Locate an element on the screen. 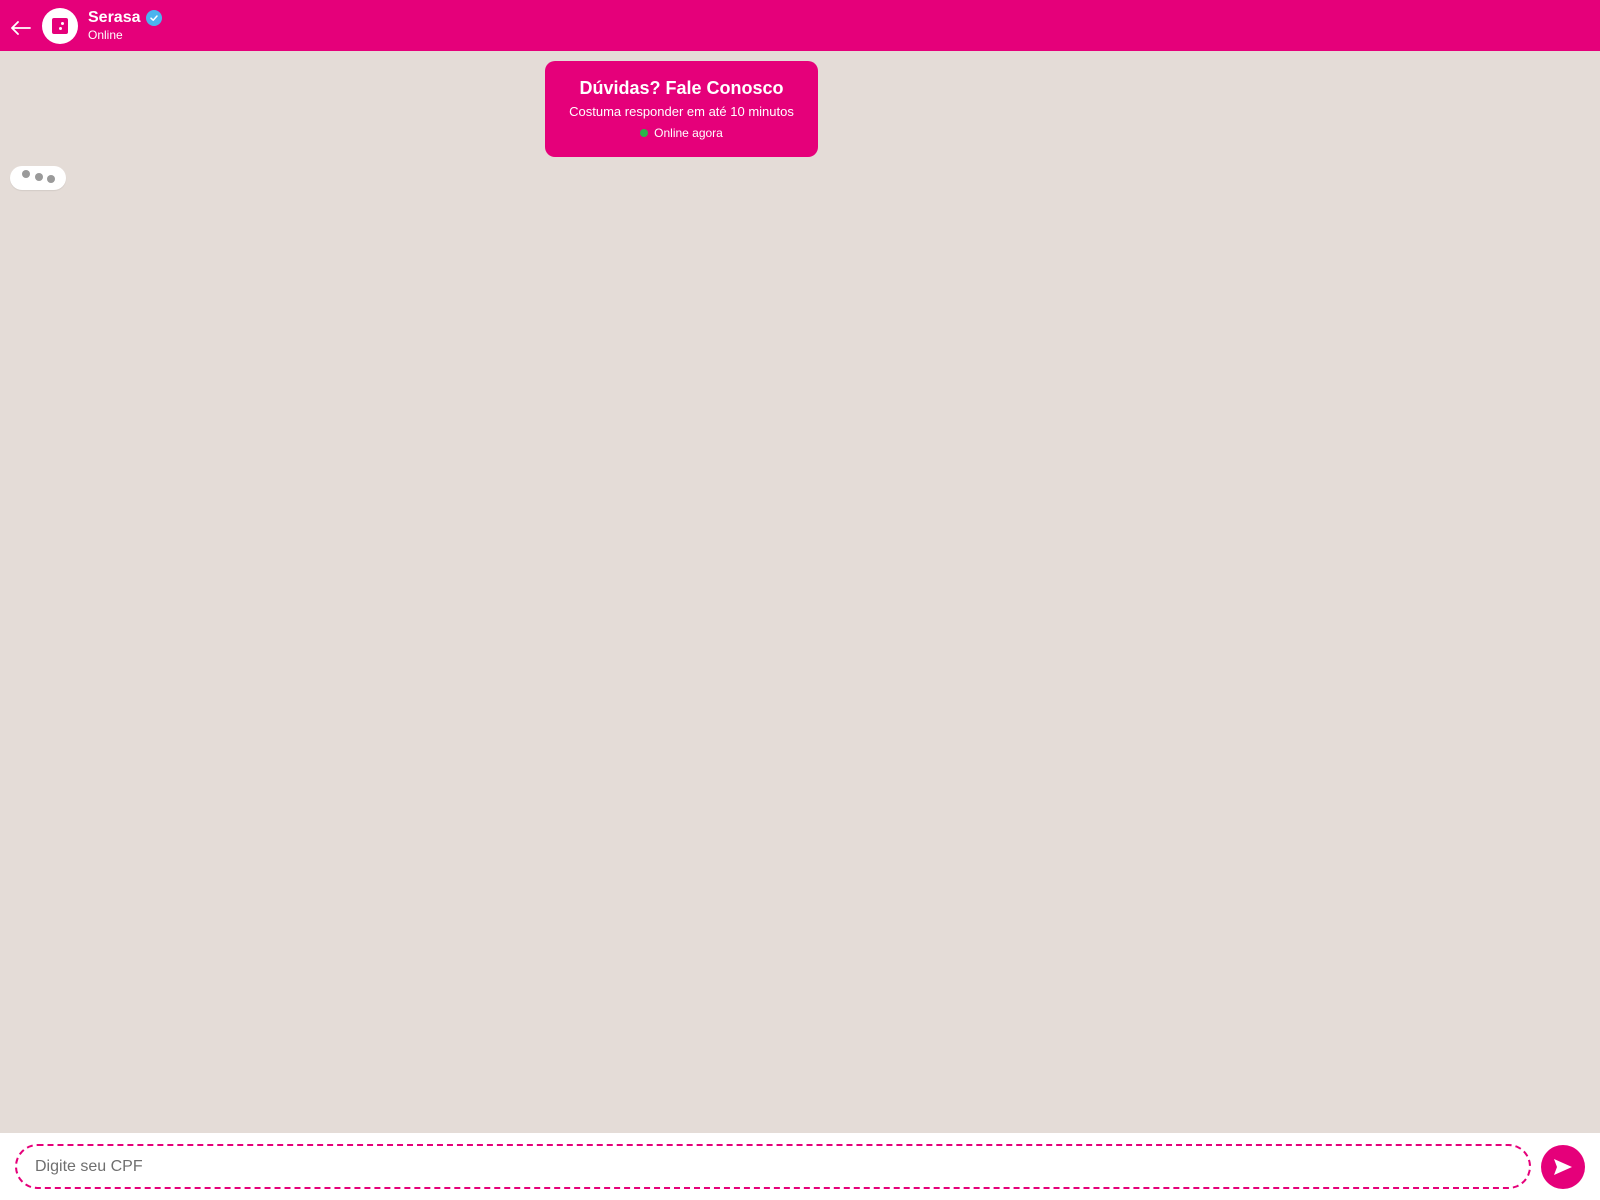 The image size is (1600, 1200). message-composer is located at coordinates (800, 1166).